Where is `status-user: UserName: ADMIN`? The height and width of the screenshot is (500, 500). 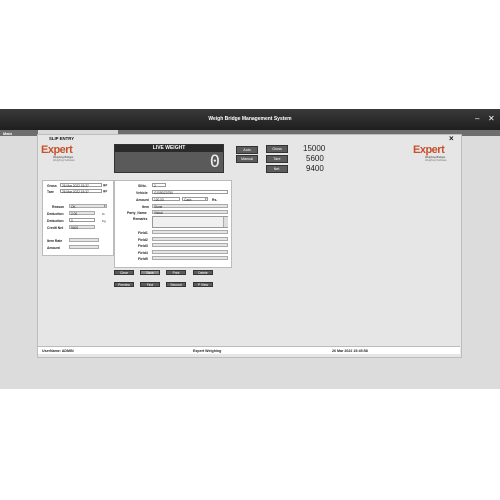
status-user: UserName: ADMIN is located at coordinates (58, 350).